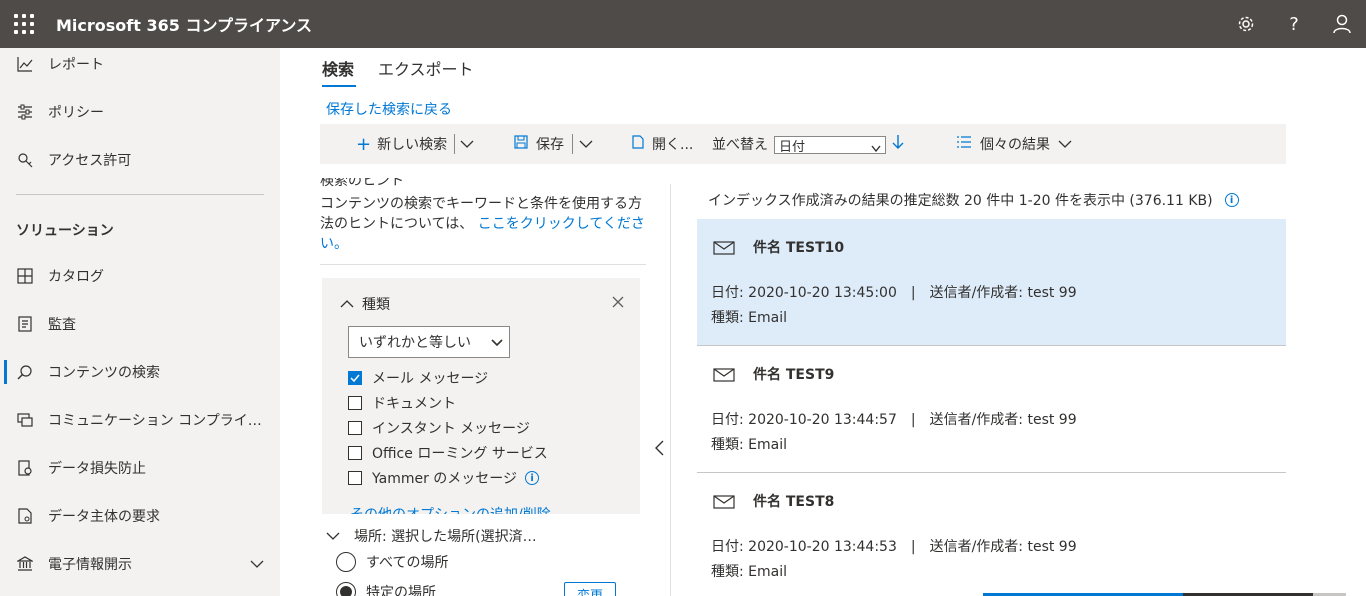 Image resolution: width=1366 pixels, height=596 pixels. I want to click on nav-item-label: コンテンツの検索, so click(104, 373).